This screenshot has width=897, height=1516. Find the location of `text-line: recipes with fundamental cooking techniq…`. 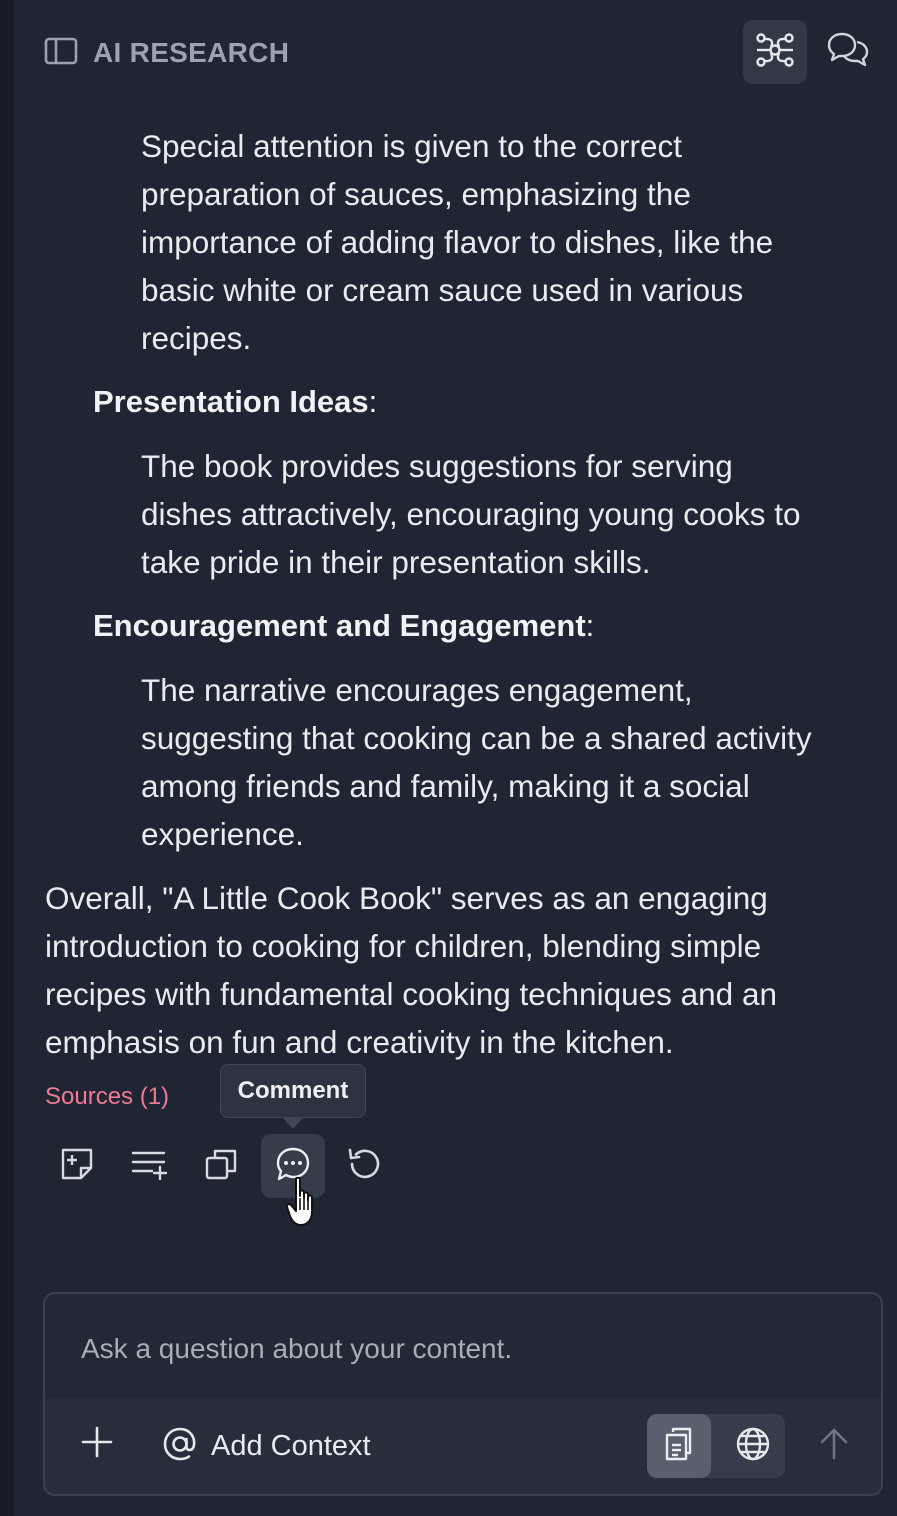

text-line: recipes with fundamental cooking techniq… is located at coordinates (411, 994).